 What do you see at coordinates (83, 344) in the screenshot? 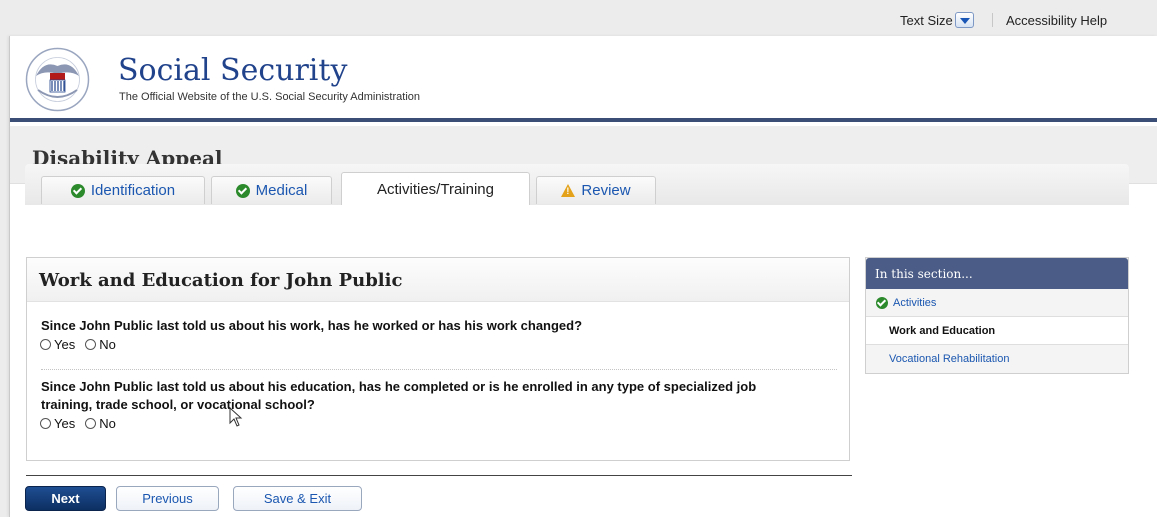
I see `question-work-options: Yes No` at bounding box center [83, 344].